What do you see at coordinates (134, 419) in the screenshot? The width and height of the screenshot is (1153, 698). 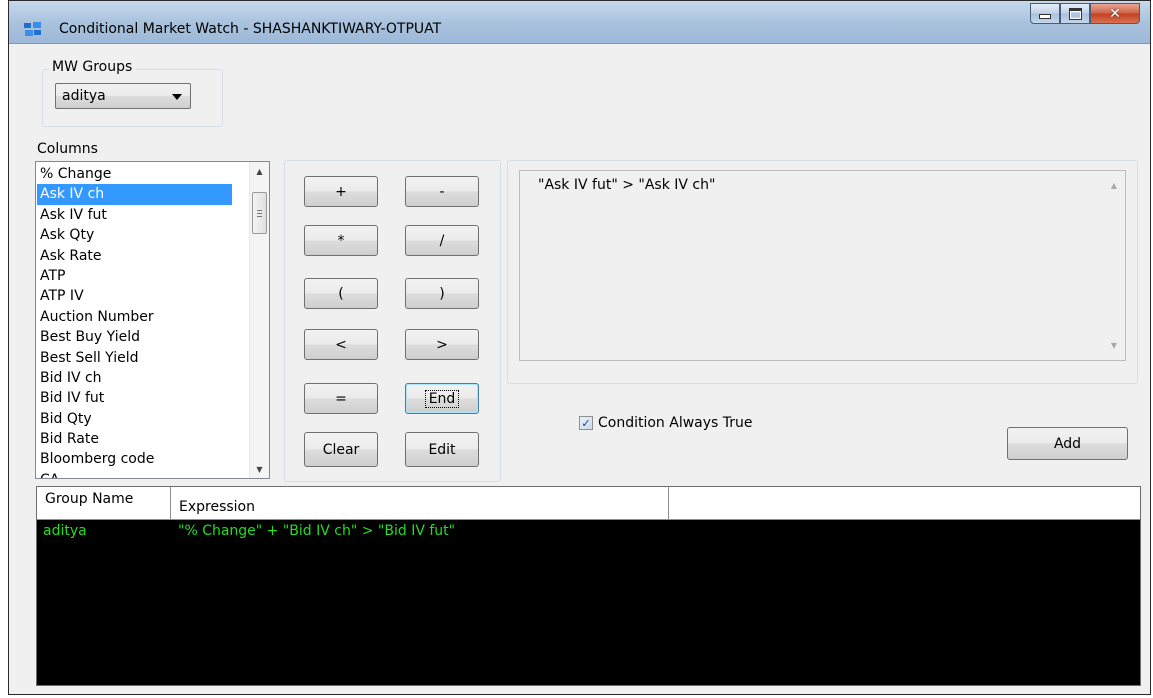 I see `list-item: Bid Qty` at bounding box center [134, 419].